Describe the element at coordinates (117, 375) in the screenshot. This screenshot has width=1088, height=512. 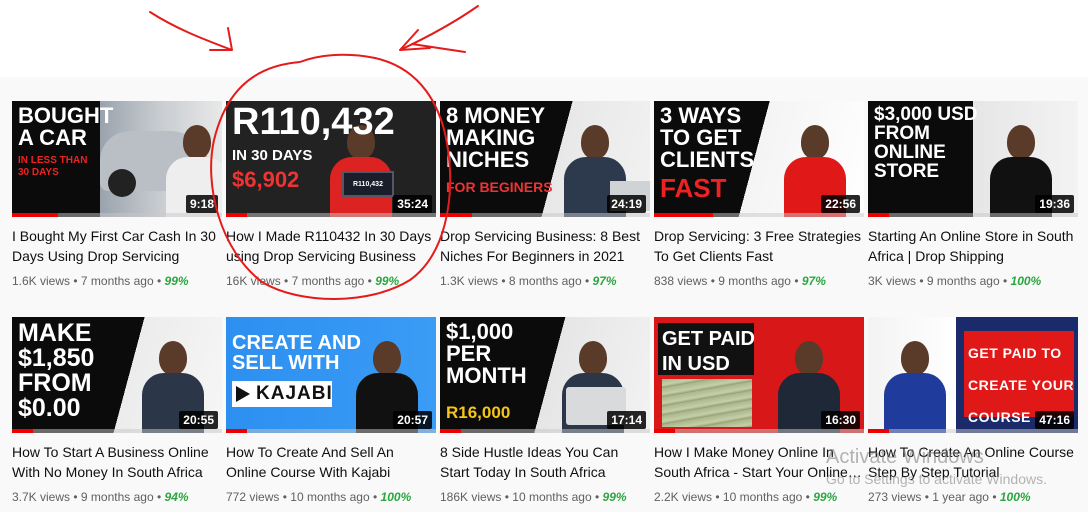
I see `video-thumbnail: MAKE $1,850 FROM $0.00 20:55` at that location.